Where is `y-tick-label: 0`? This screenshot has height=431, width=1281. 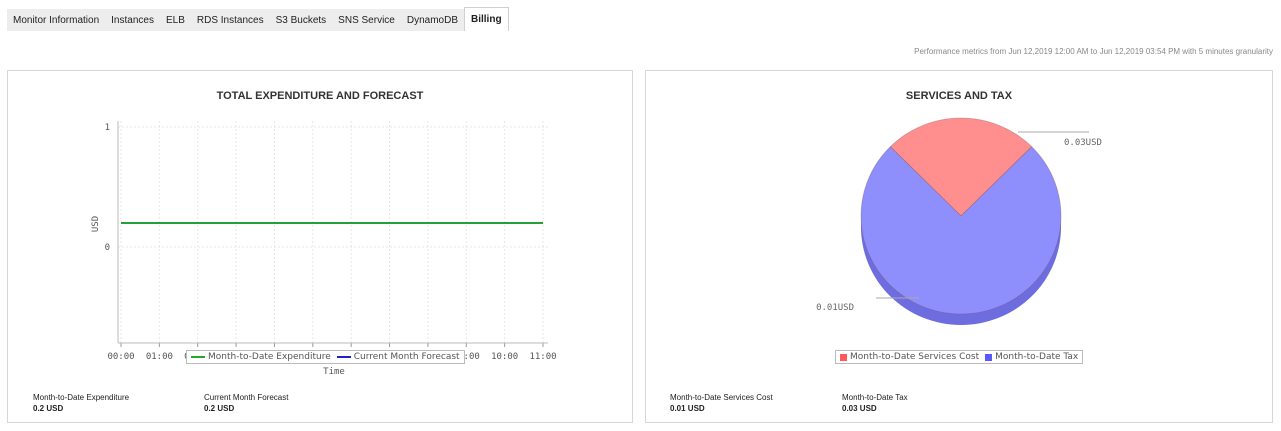 y-tick-label: 0 is located at coordinates (107, 248).